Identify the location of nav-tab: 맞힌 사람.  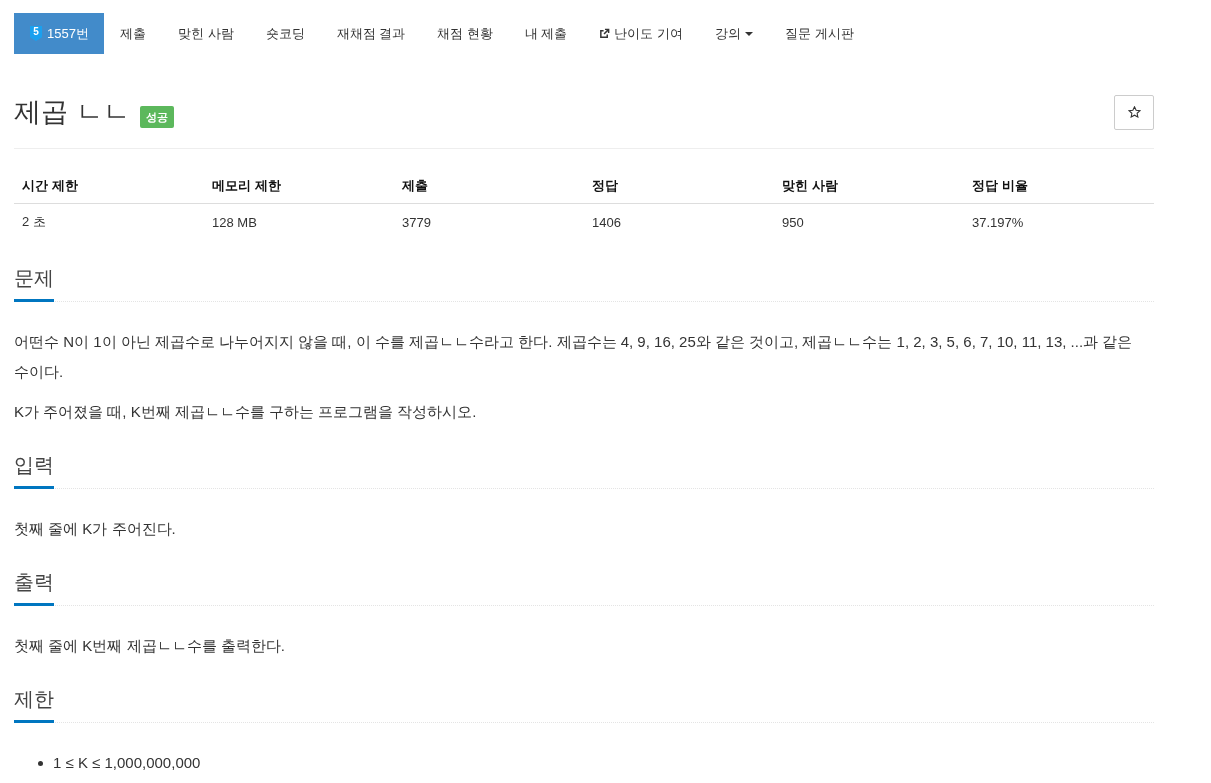
(205, 33).